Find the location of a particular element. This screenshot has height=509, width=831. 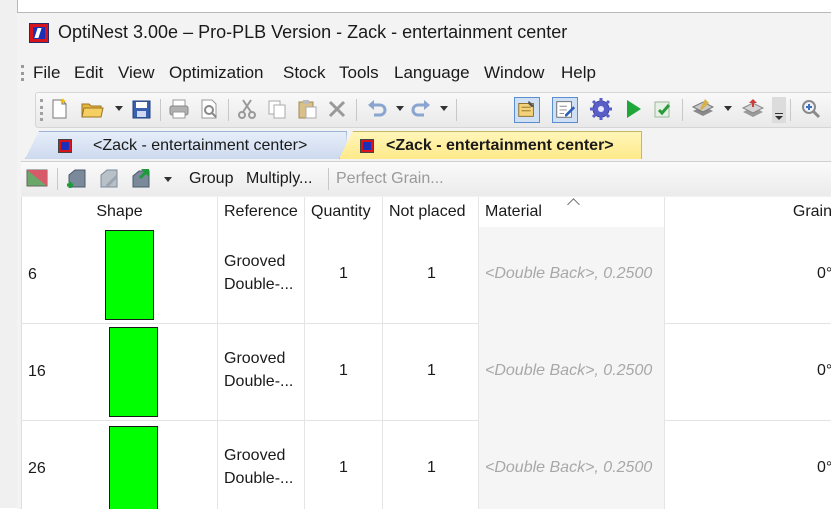

print-preview-icon is located at coordinates (209, 110).